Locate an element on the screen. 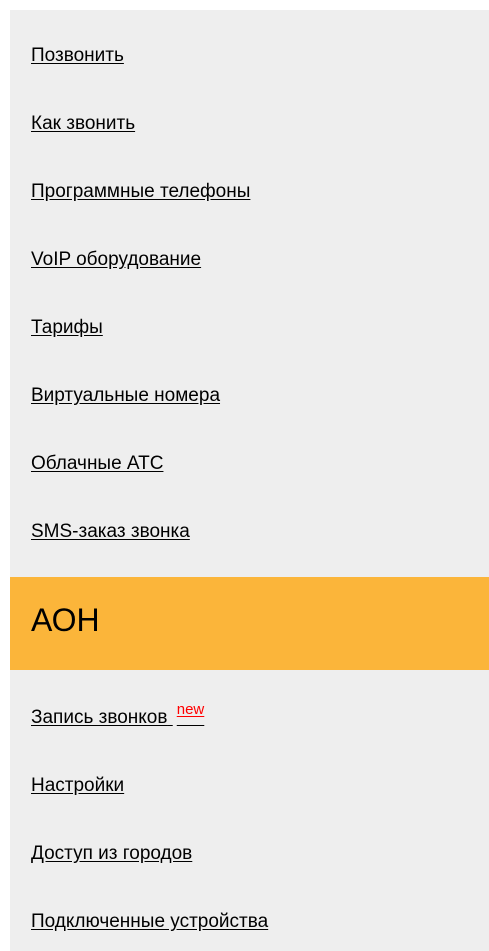  menu-item-how-to-call: Как звонить is located at coordinates (83, 124).